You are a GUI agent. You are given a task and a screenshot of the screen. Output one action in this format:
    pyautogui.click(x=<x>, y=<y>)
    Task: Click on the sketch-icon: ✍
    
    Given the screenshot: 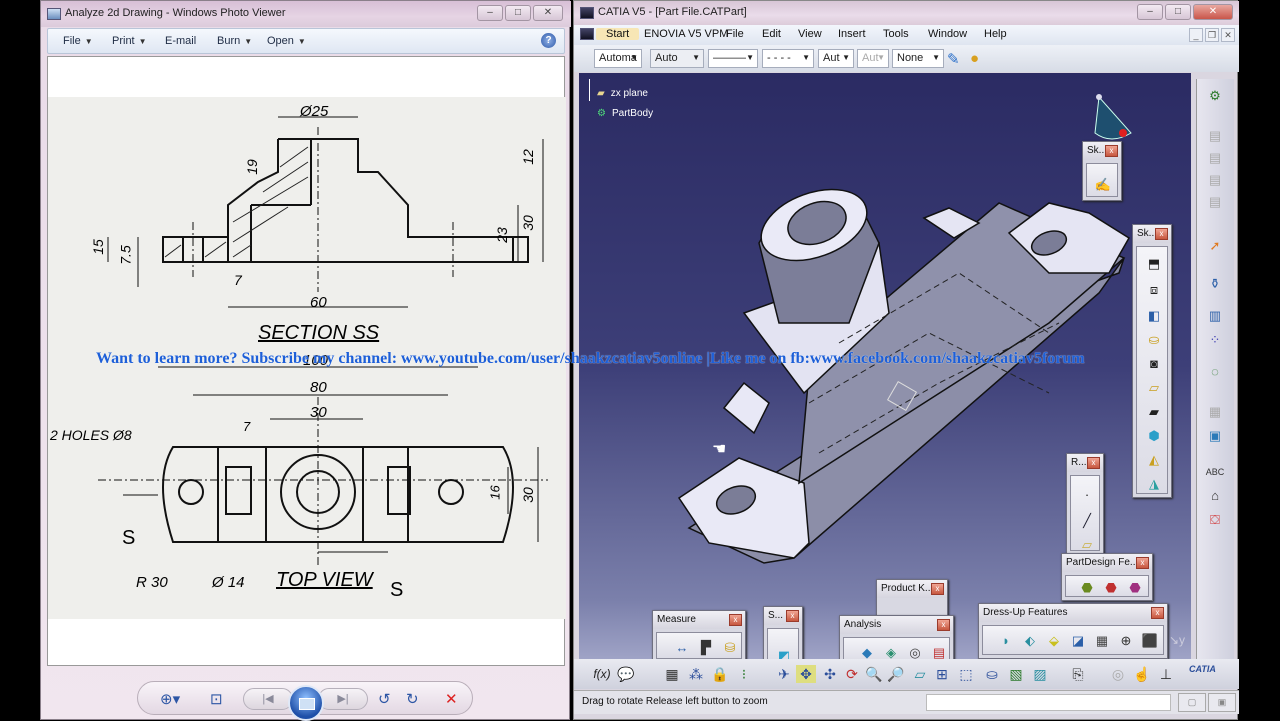 What is the action you would take?
    pyautogui.click(x=1103, y=185)
    